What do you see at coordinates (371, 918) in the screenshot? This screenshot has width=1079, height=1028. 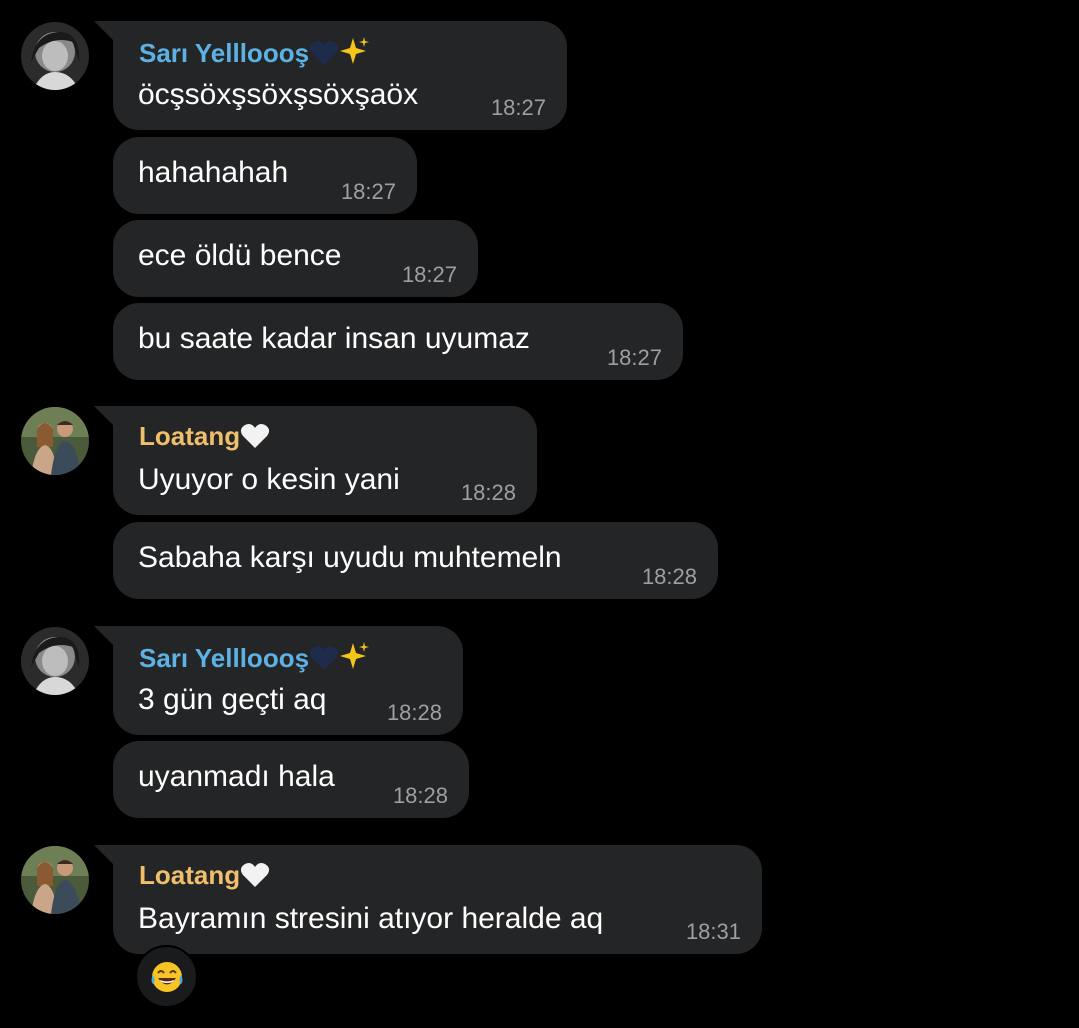 I see `message-text: Bayramın stresini atıyor heralde aq` at bounding box center [371, 918].